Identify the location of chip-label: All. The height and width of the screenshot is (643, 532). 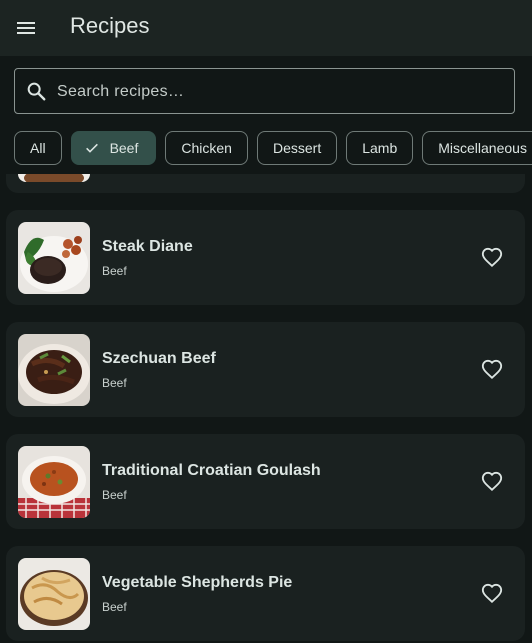
(38, 148).